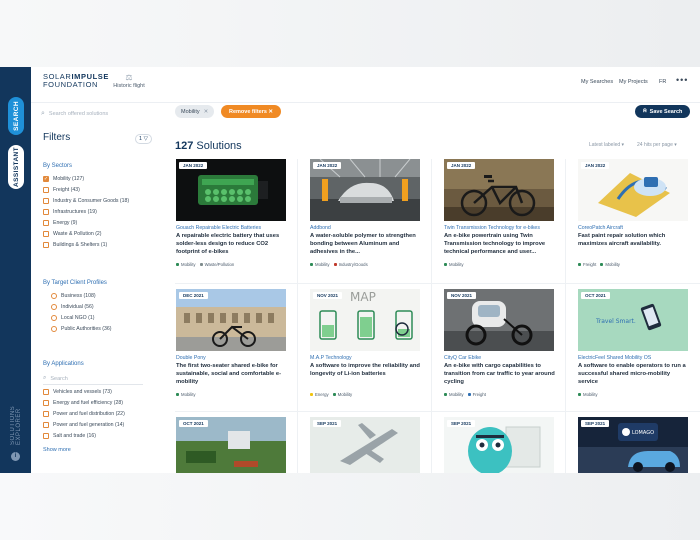 Image resolution: width=700 pixels, height=540 pixels. Describe the element at coordinates (57, 450) in the screenshot. I see `show-more-link: Show more` at that location.